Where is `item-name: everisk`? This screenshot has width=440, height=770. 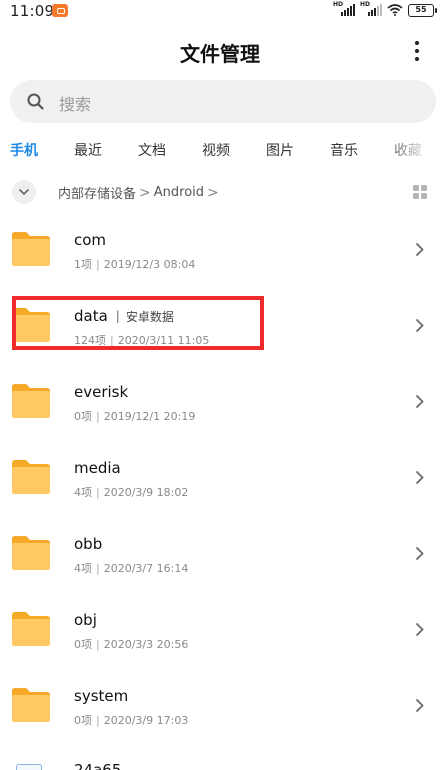 item-name: everisk is located at coordinates (101, 392).